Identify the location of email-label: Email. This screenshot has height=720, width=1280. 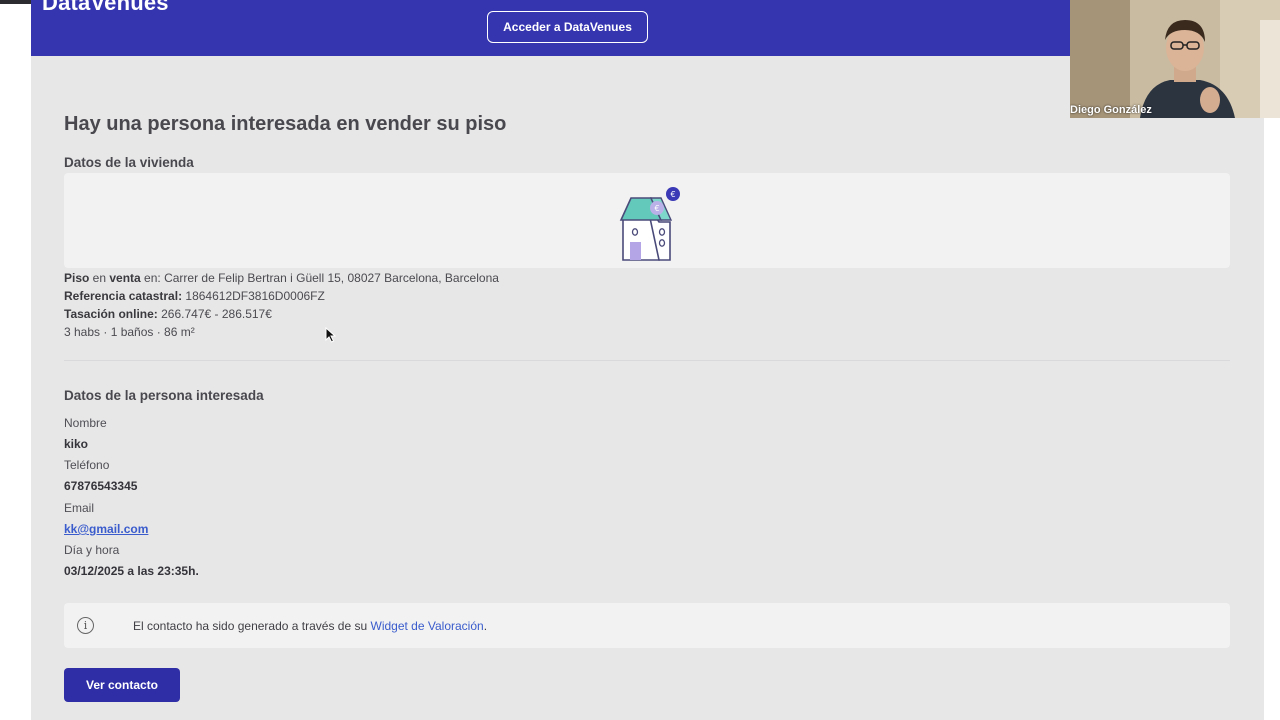
(79, 508).